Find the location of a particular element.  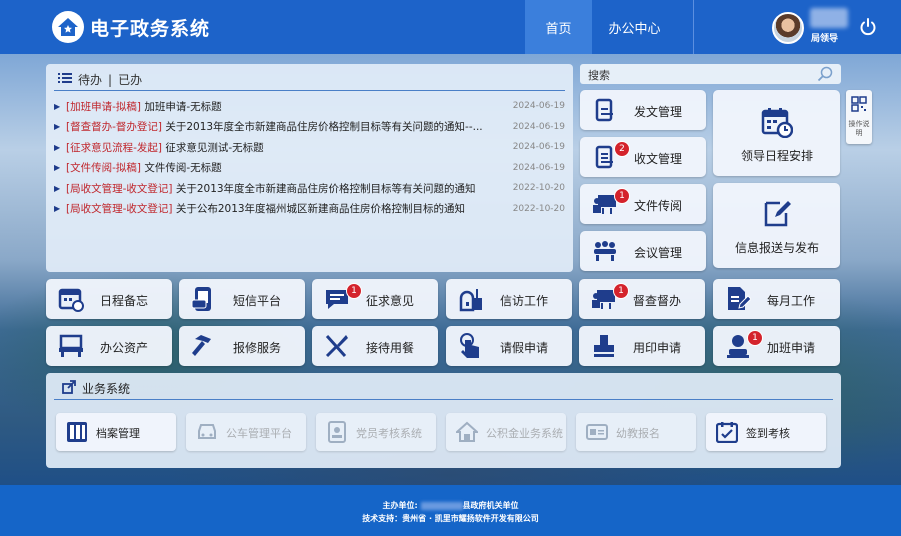

tile-info-reporting: 信息报送与发布 is located at coordinates (776, 225).